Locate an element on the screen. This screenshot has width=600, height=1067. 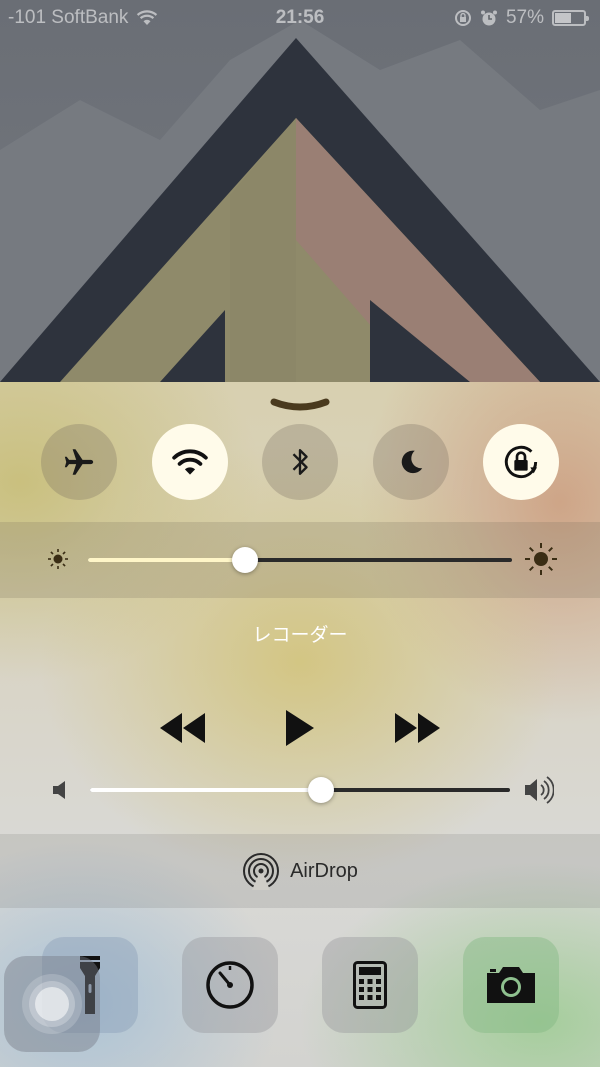
play-button is located at coordinates (300, 728).